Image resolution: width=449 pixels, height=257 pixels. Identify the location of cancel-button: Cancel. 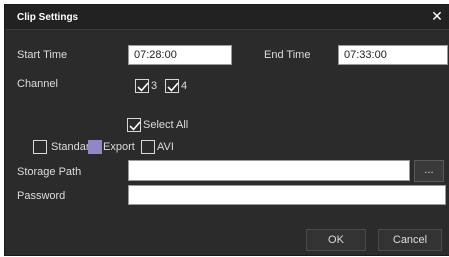
(410, 240).